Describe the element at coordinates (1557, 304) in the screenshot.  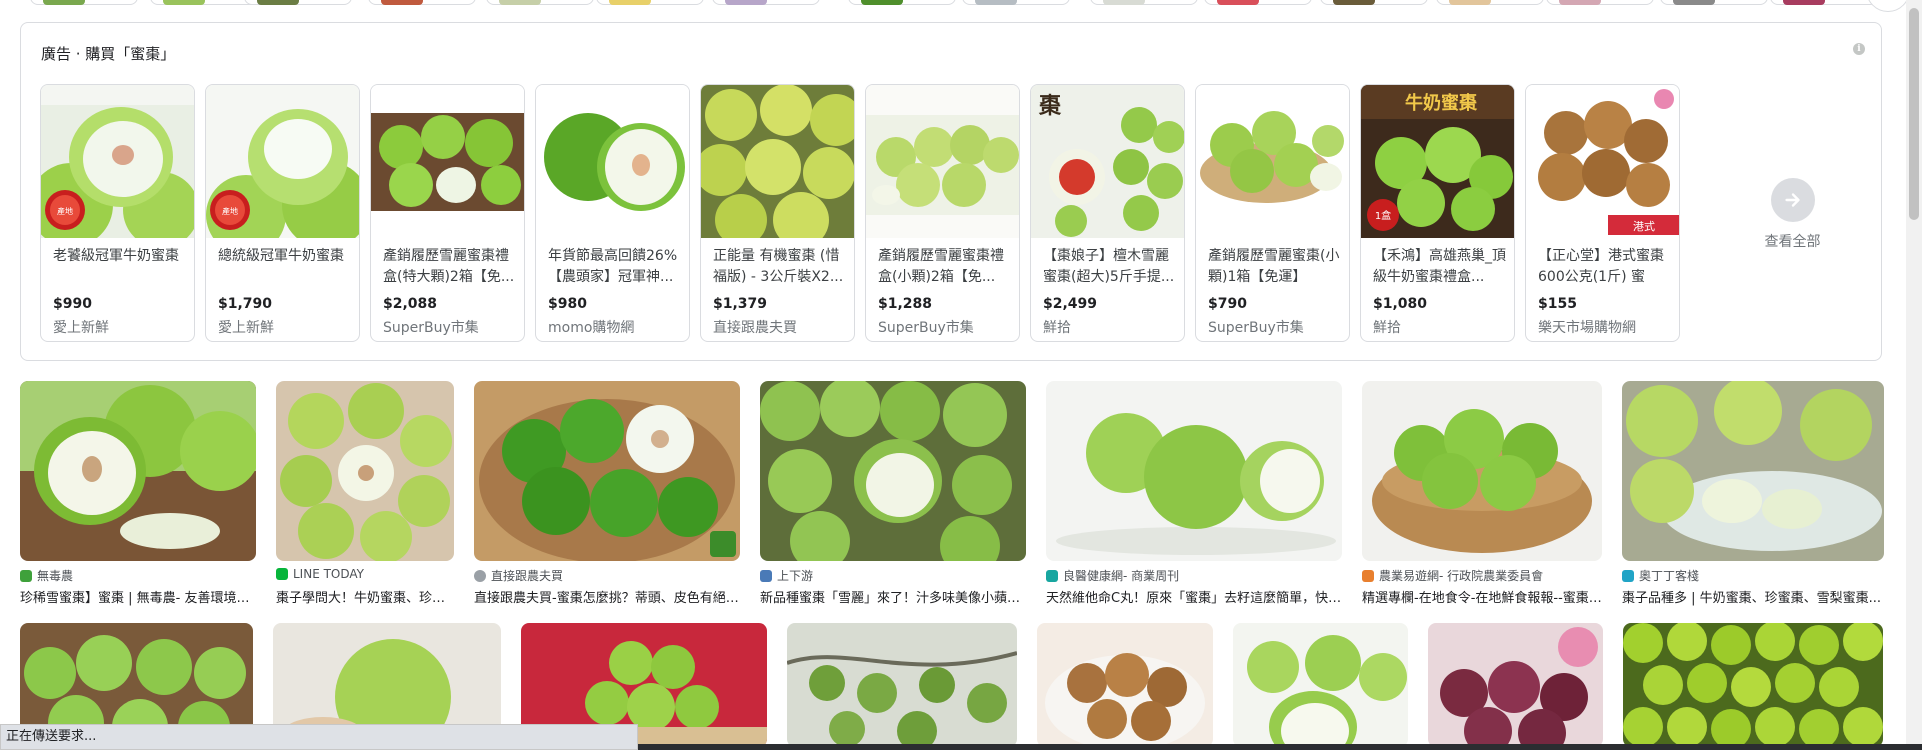
I see `product-price: $155` at that location.